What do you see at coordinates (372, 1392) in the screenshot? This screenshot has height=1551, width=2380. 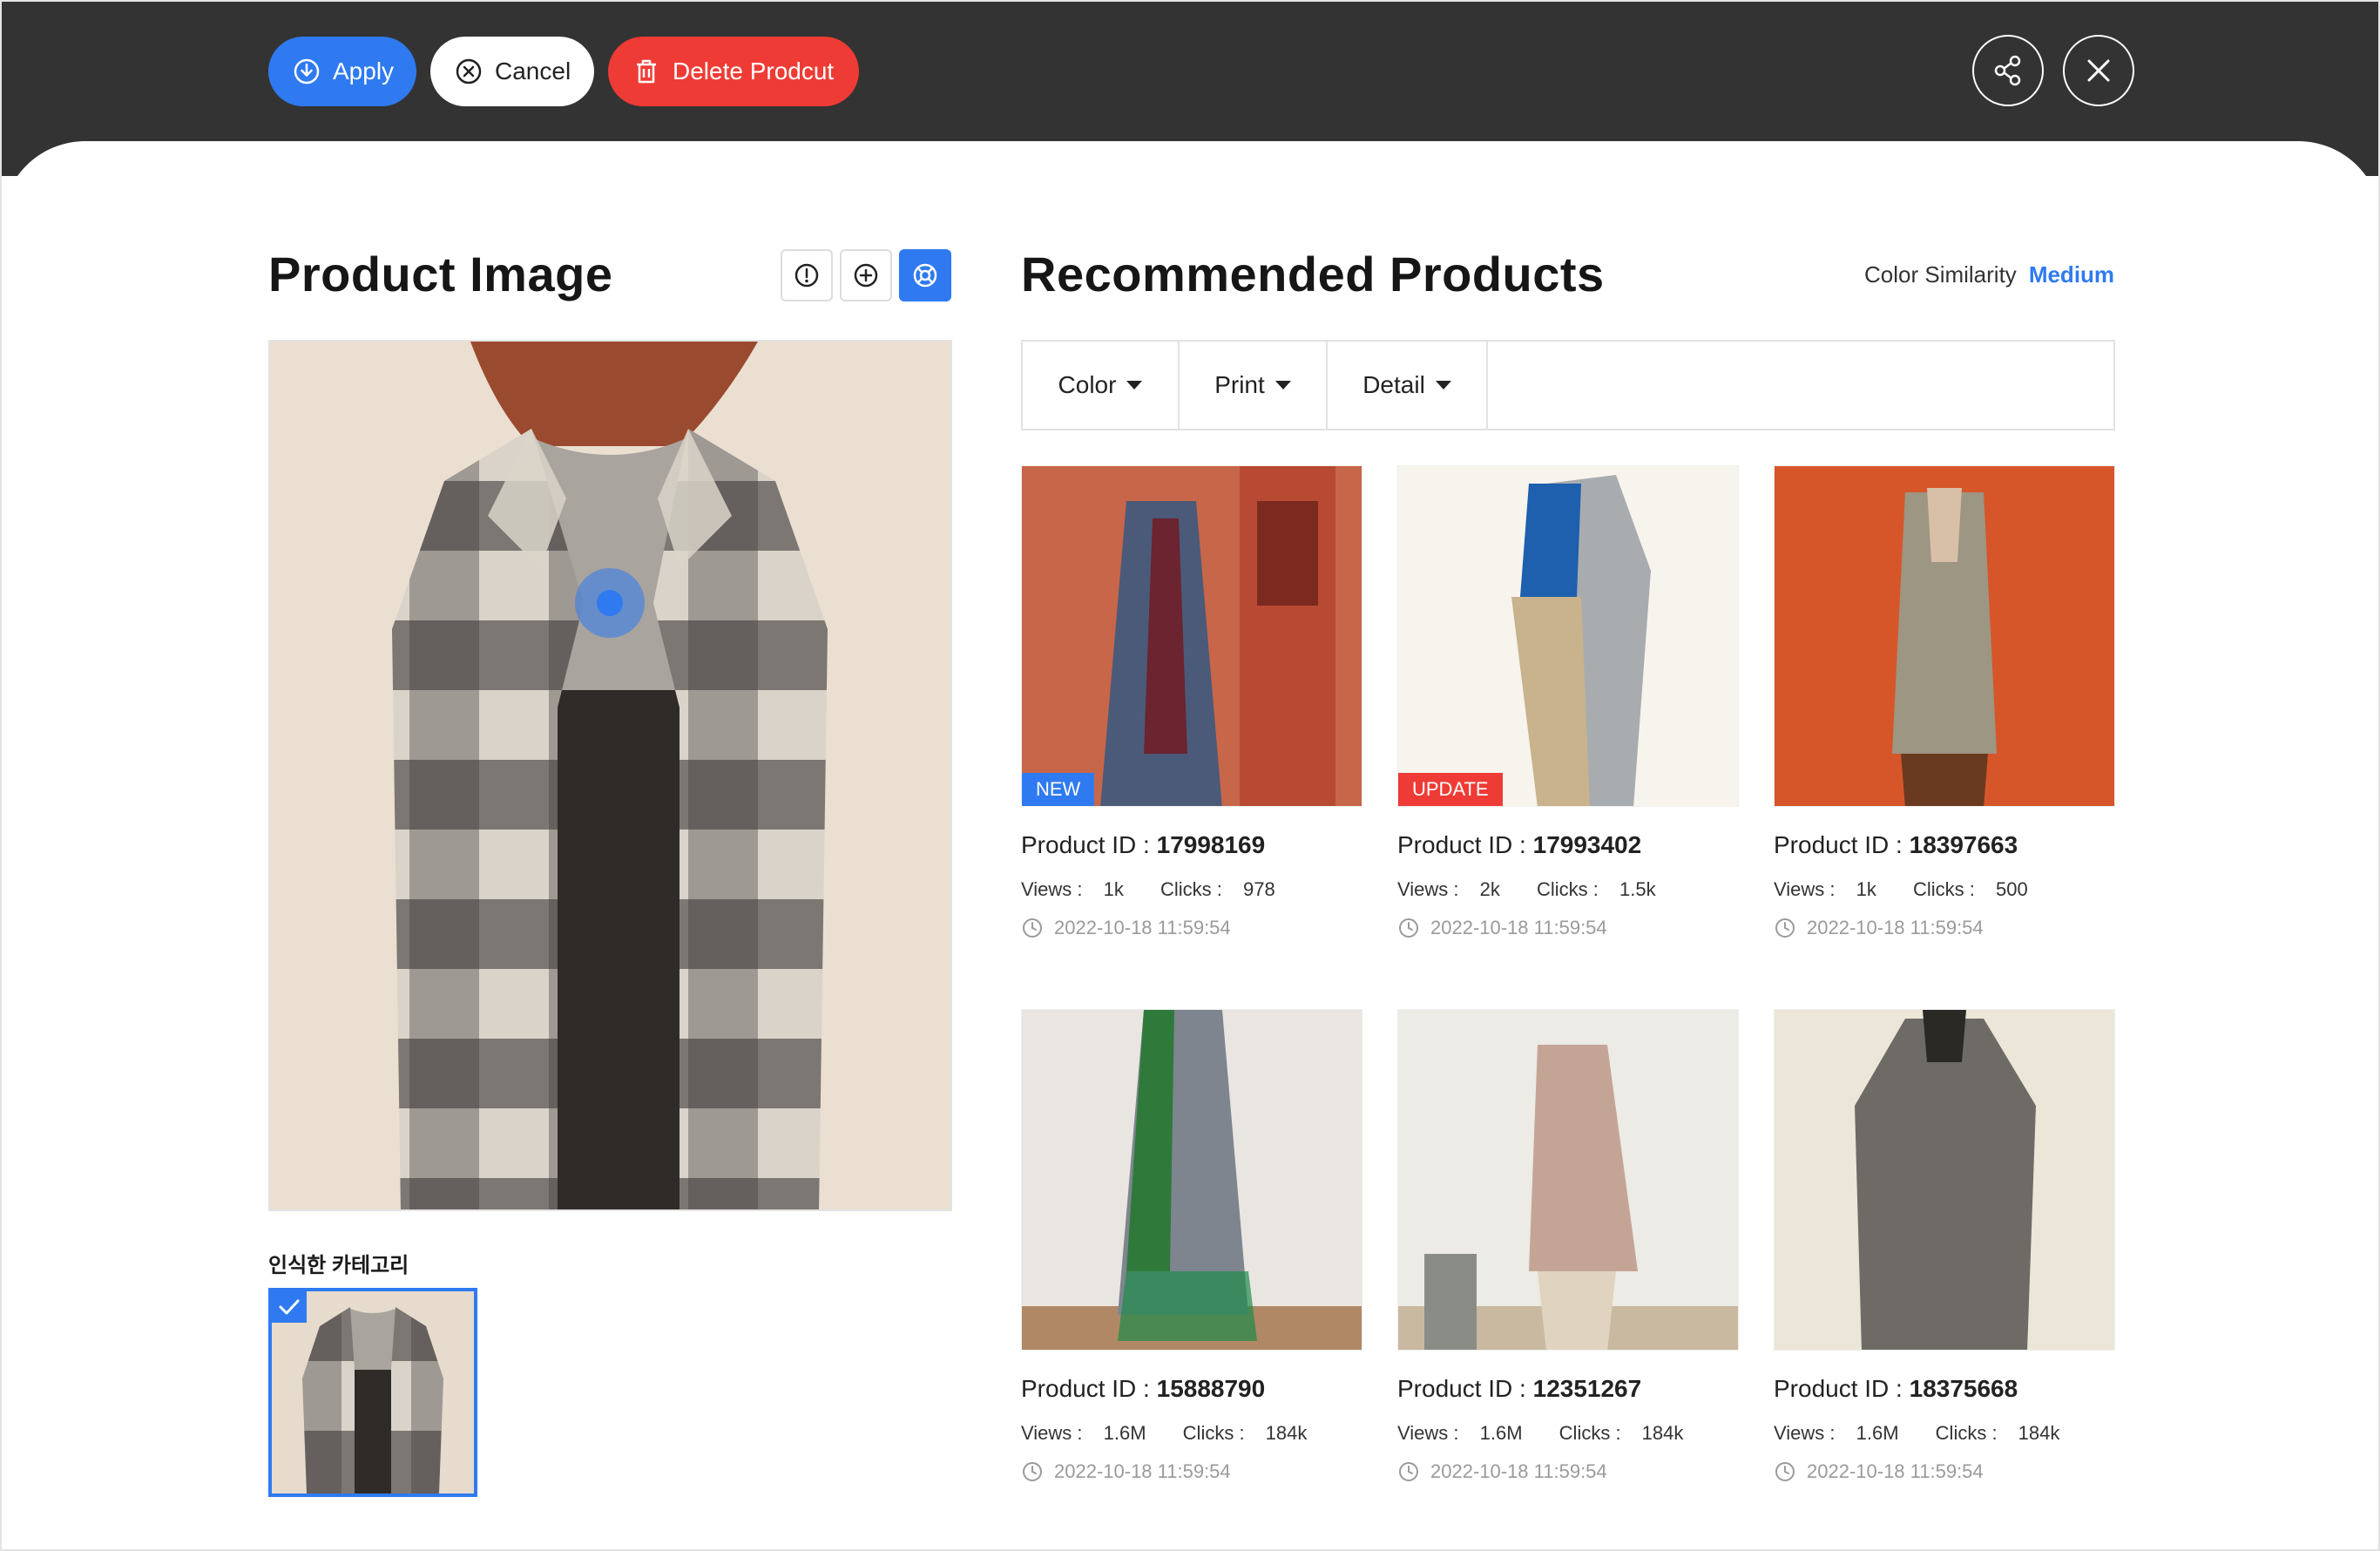 I see `category-thumbnail` at bounding box center [372, 1392].